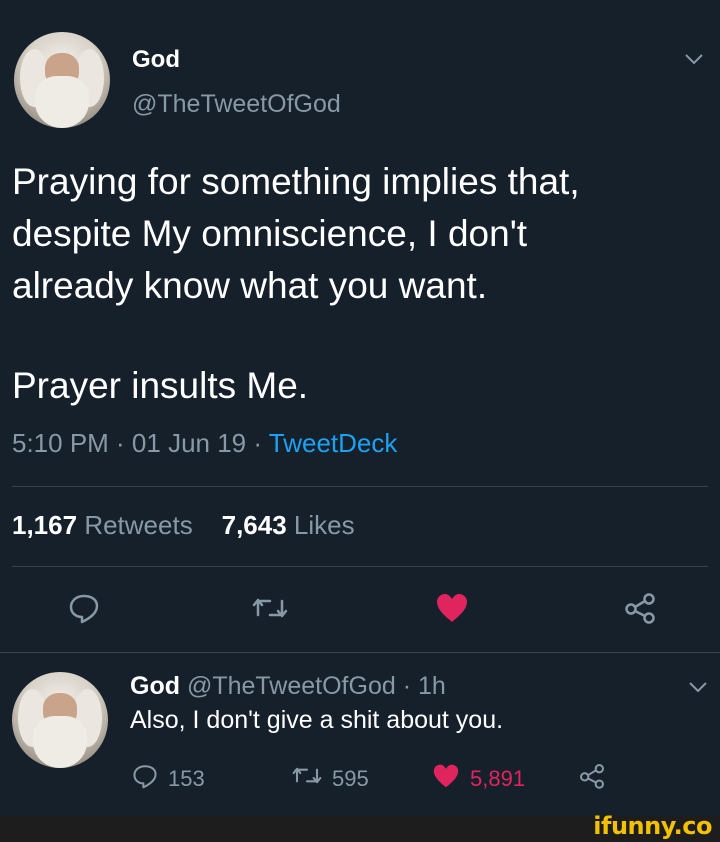 This screenshot has height=842, width=720. I want to click on retweets-label: Retweets, so click(138, 525).